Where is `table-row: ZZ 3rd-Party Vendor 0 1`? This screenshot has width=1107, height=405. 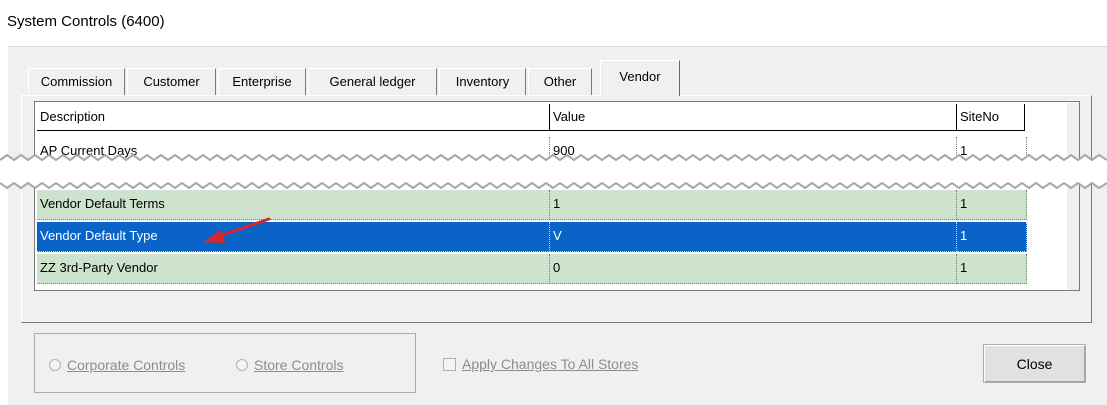 table-row: ZZ 3rd-Party Vendor 0 1 is located at coordinates (532, 269).